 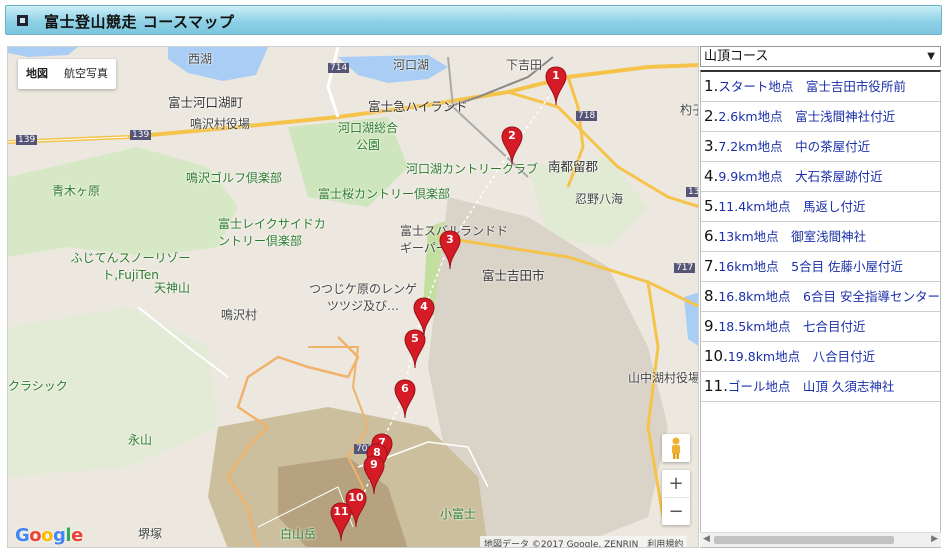 I want to click on map-label: 白山岳, so click(x=298, y=534).